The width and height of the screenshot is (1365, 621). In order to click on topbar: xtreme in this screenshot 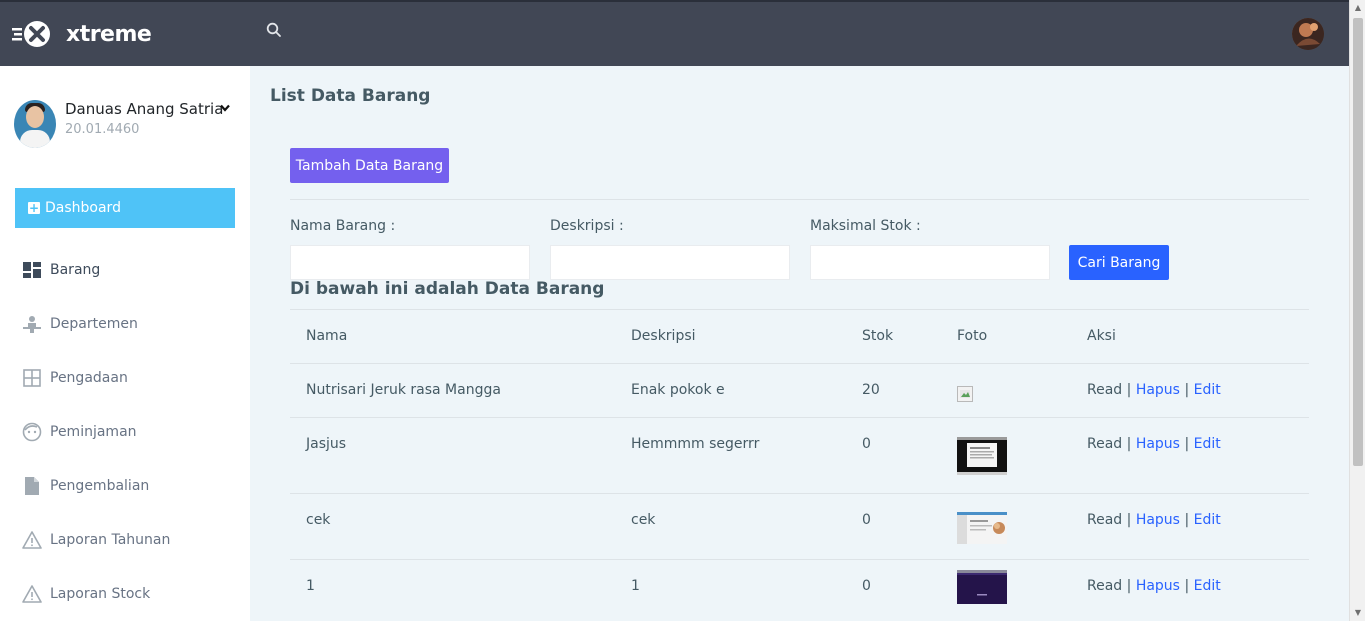, I will do `click(674, 33)`.